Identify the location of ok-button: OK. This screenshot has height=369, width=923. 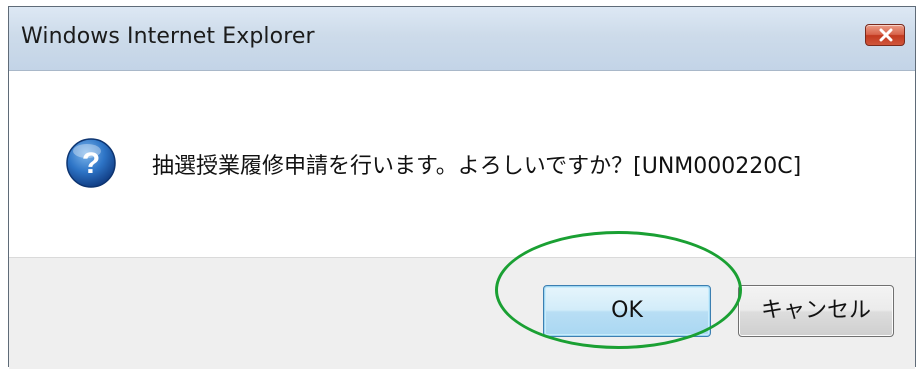
(627, 311).